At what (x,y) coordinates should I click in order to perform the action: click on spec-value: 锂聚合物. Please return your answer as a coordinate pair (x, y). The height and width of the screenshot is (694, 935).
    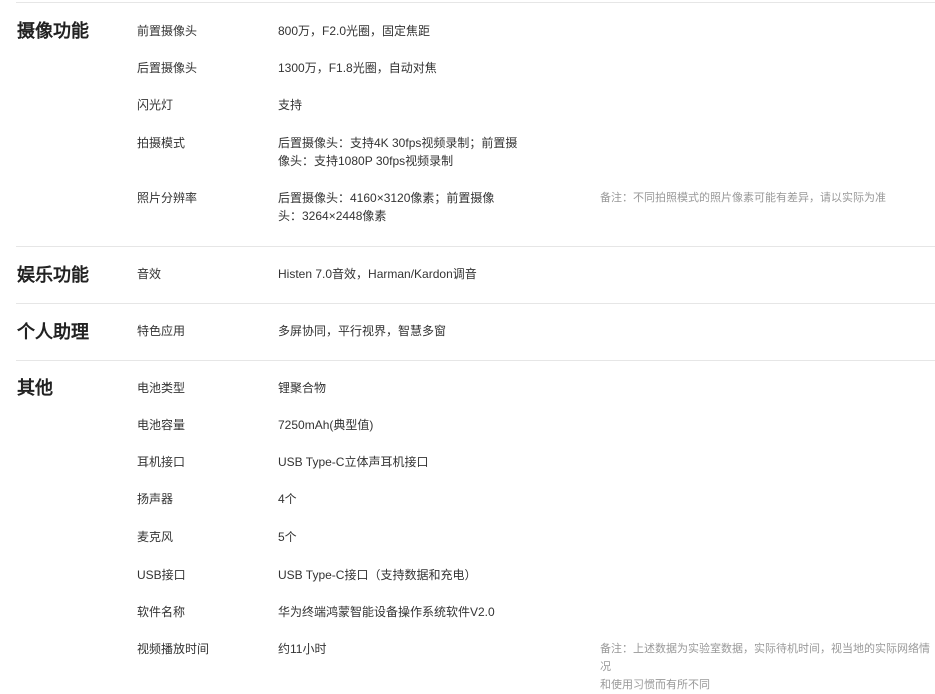
    Looking at the image, I should click on (302, 388).